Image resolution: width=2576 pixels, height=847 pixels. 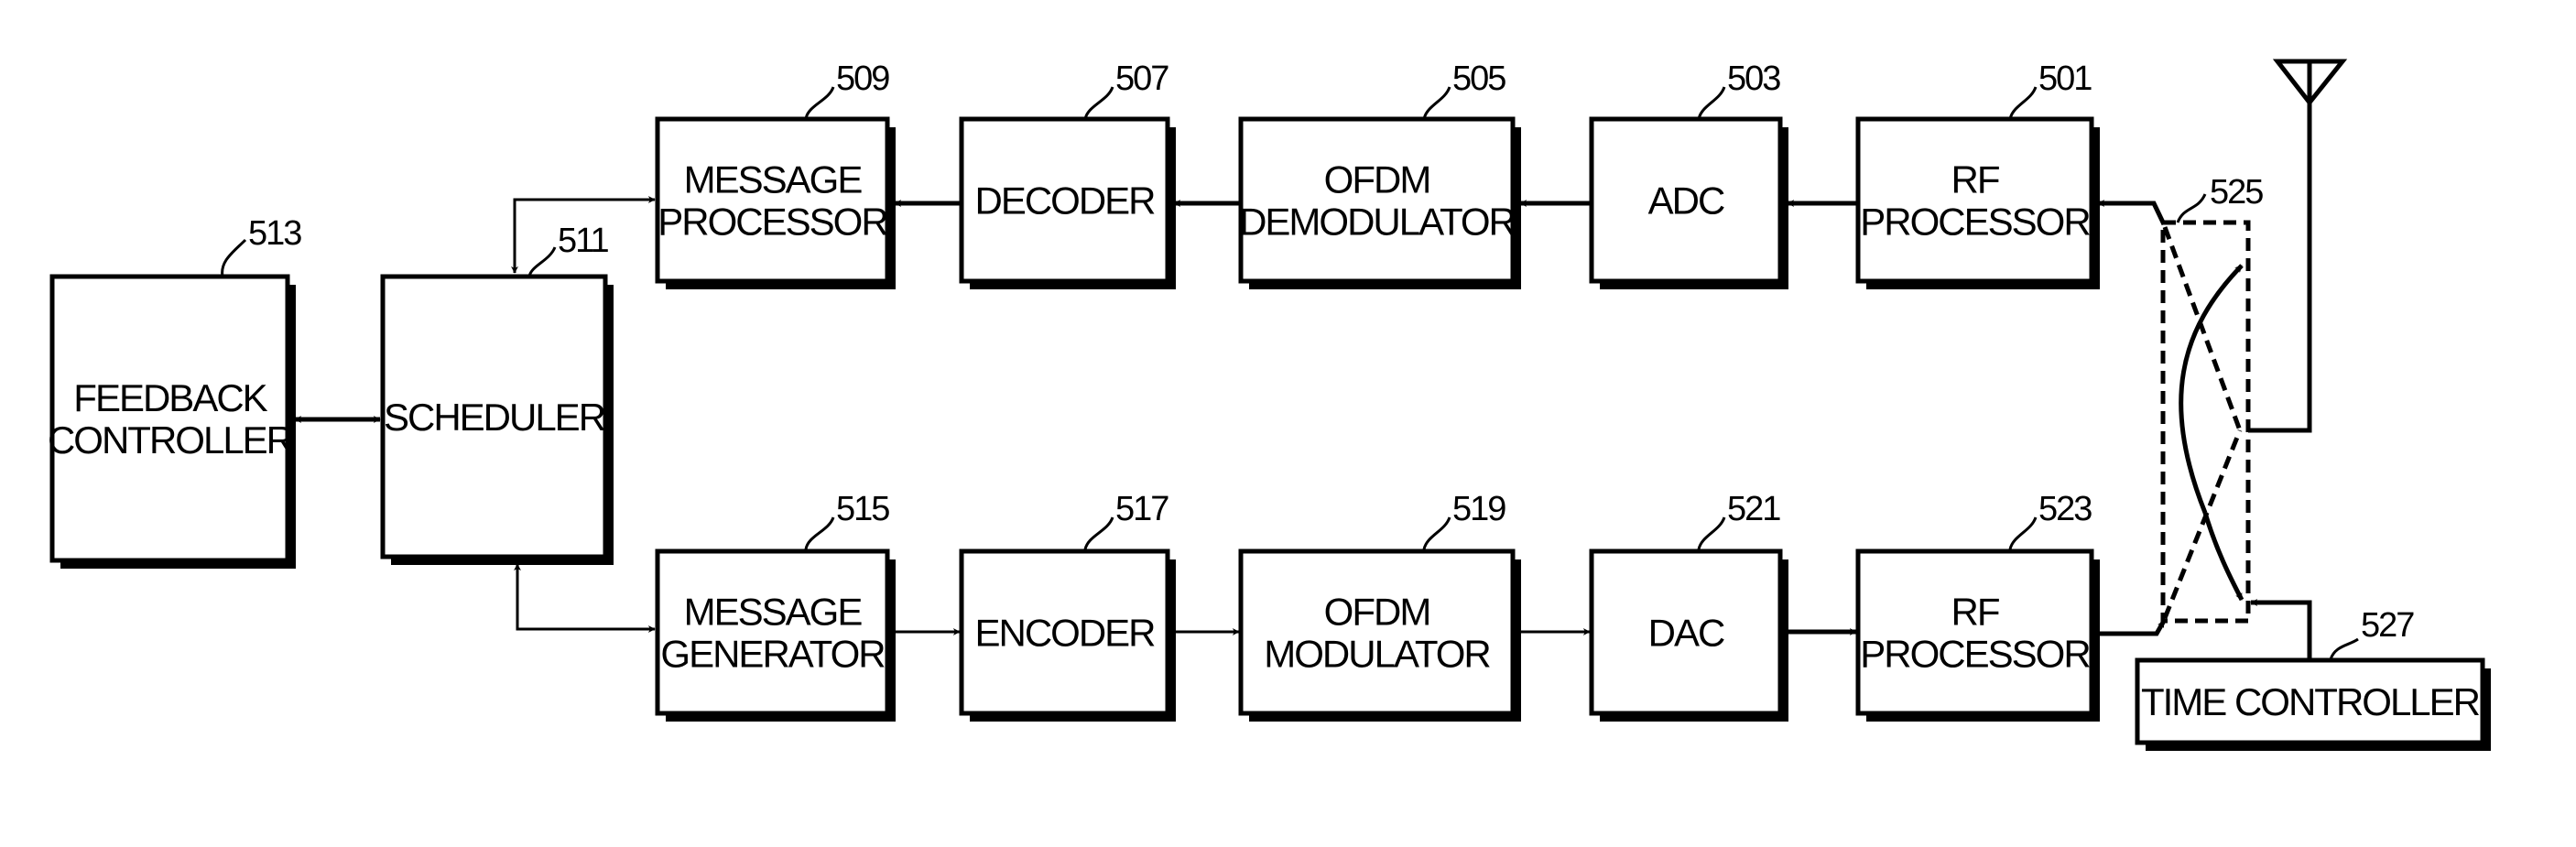 What do you see at coordinates (1064, 201) in the screenshot?
I see `block-label: DECODER` at bounding box center [1064, 201].